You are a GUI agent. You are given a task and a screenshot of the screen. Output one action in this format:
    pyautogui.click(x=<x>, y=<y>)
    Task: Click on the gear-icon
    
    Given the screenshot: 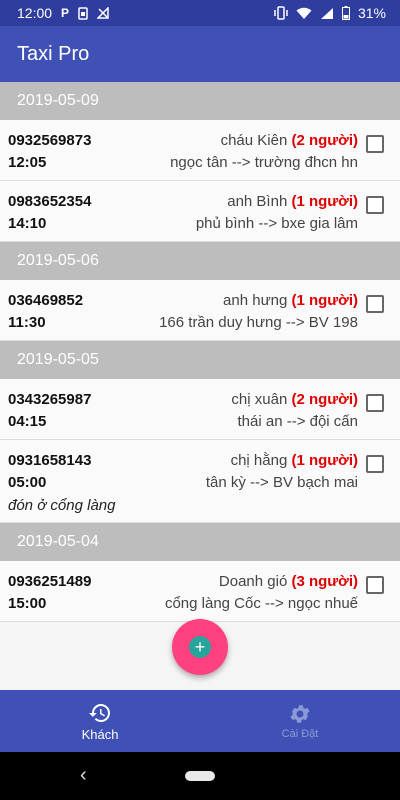 What is the action you would take?
    pyautogui.click(x=300, y=714)
    